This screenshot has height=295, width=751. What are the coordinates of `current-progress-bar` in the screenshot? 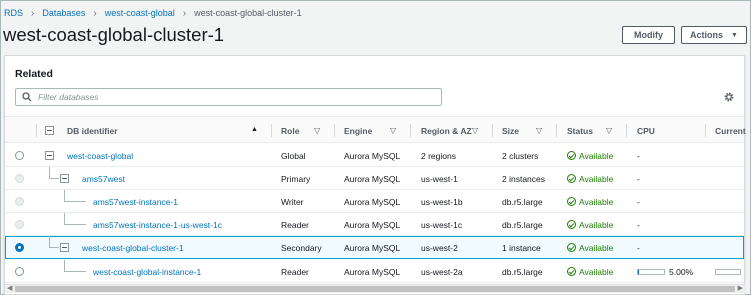 It's located at (728, 271).